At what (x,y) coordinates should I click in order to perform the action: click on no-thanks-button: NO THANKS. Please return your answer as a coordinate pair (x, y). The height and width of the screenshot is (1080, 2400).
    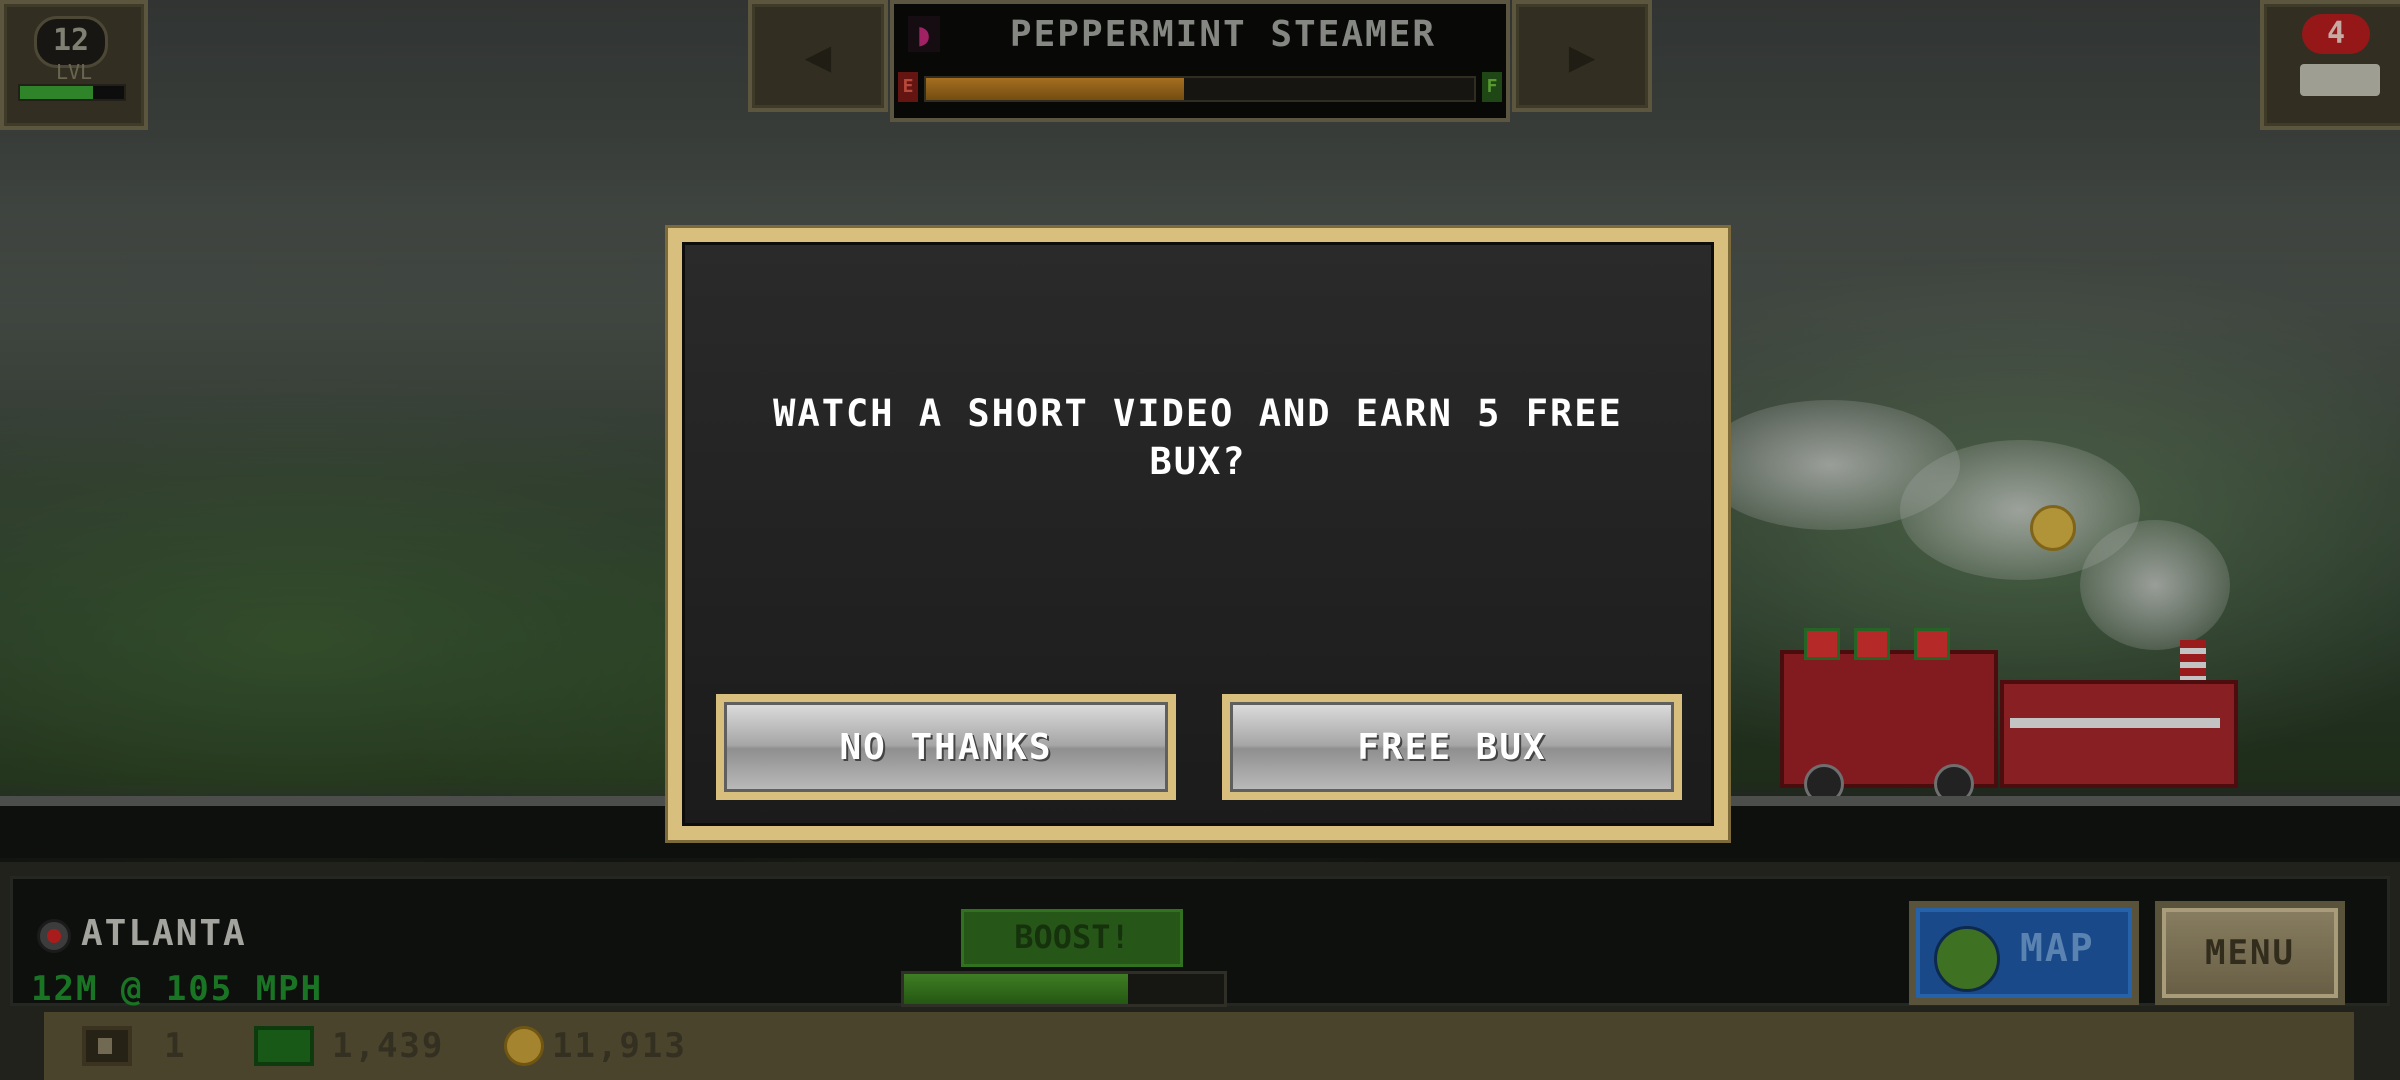
    Looking at the image, I should click on (946, 747).